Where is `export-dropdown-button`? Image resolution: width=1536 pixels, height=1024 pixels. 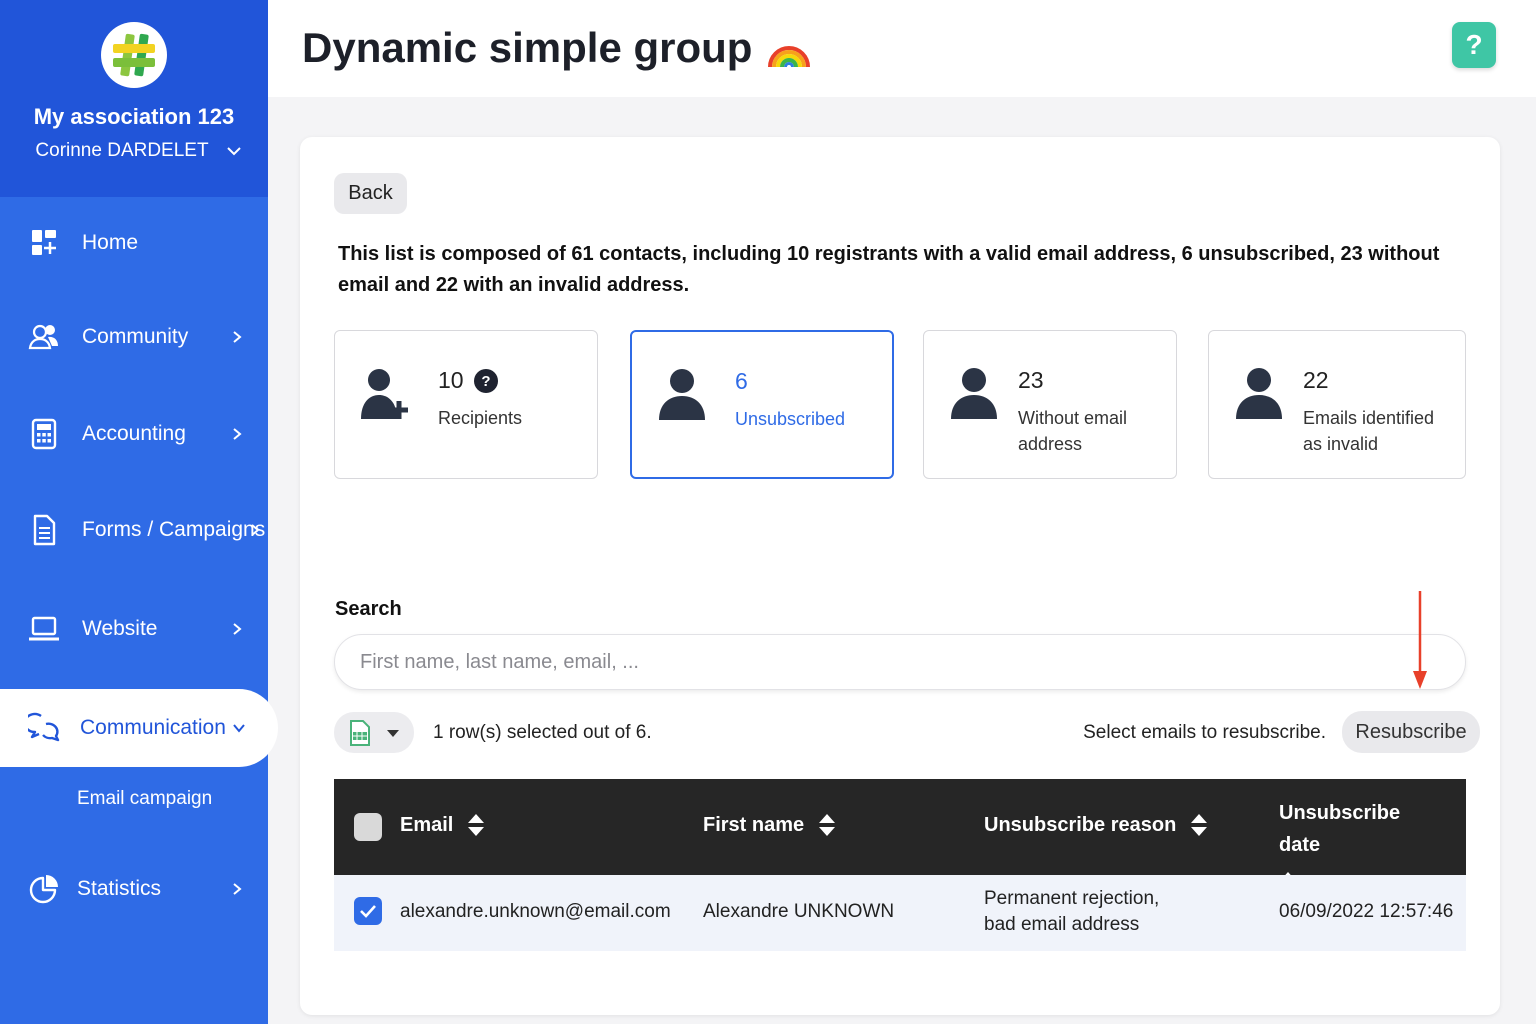 export-dropdown-button is located at coordinates (374, 732).